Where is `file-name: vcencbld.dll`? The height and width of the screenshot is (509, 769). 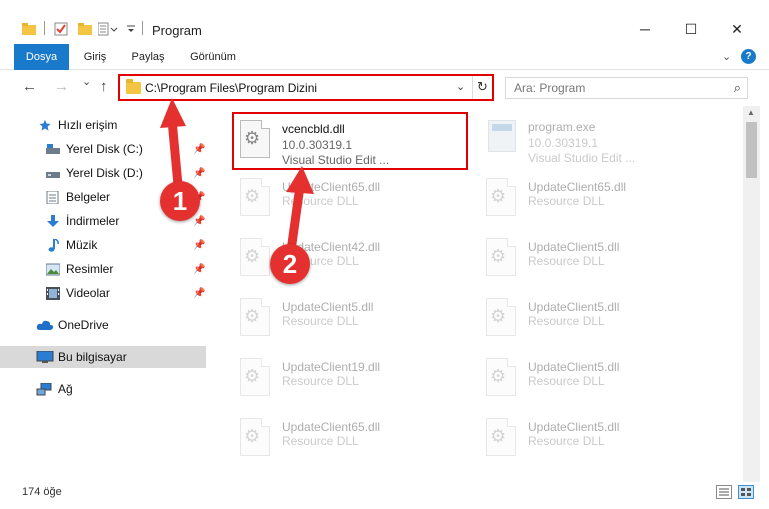 file-name: vcencbld.dll is located at coordinates (313, 129).